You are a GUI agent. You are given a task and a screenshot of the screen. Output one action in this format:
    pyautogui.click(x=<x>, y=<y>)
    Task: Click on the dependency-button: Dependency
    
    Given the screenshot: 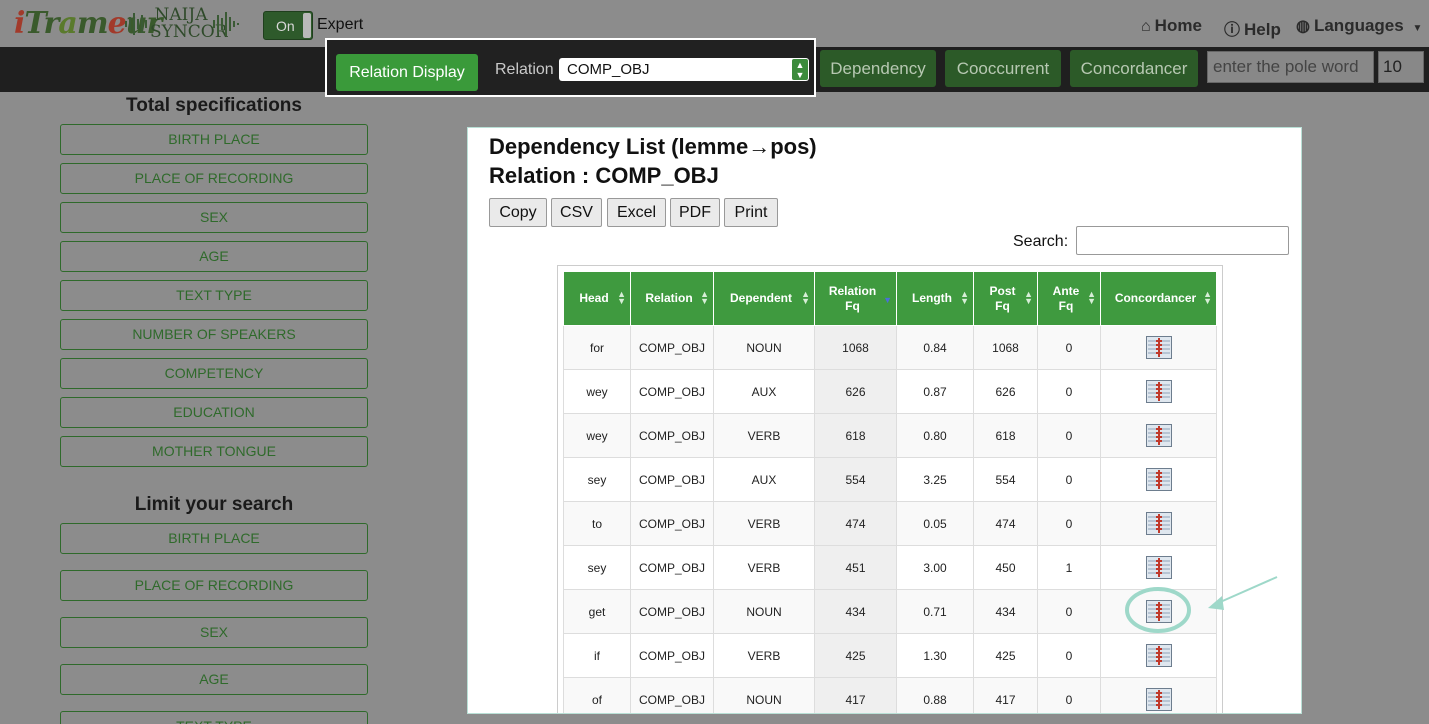 What is the action you would take?
    pyautogui.click(x=878, y=68)
    